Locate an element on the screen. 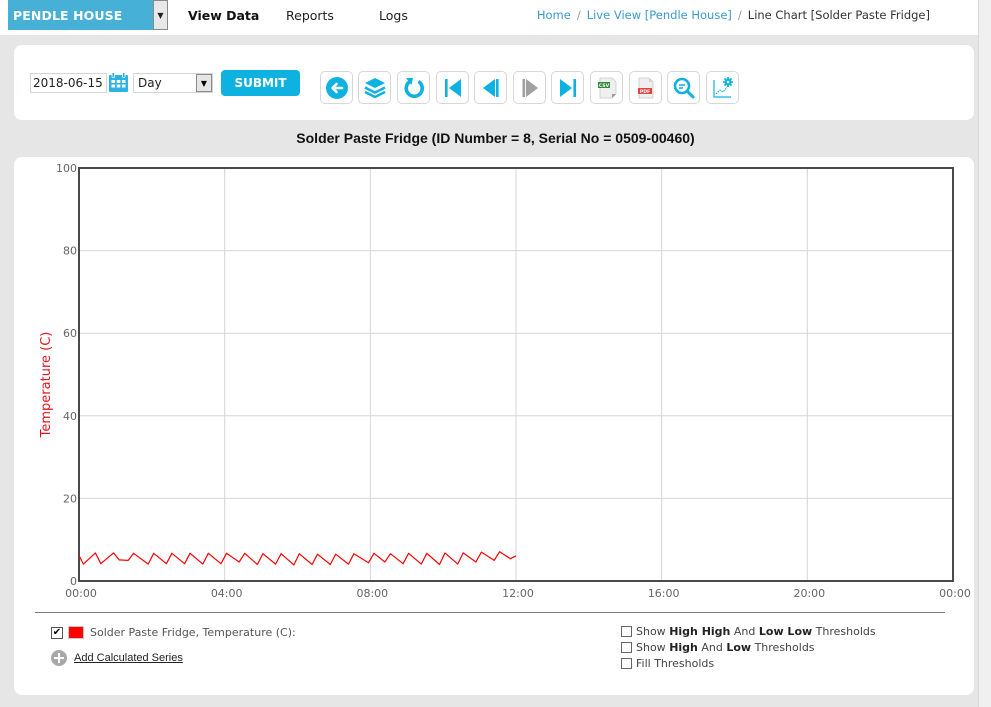 This screenshot has height=707, width=991. nav-view-data: View Data is located at coordinates (223, 15).